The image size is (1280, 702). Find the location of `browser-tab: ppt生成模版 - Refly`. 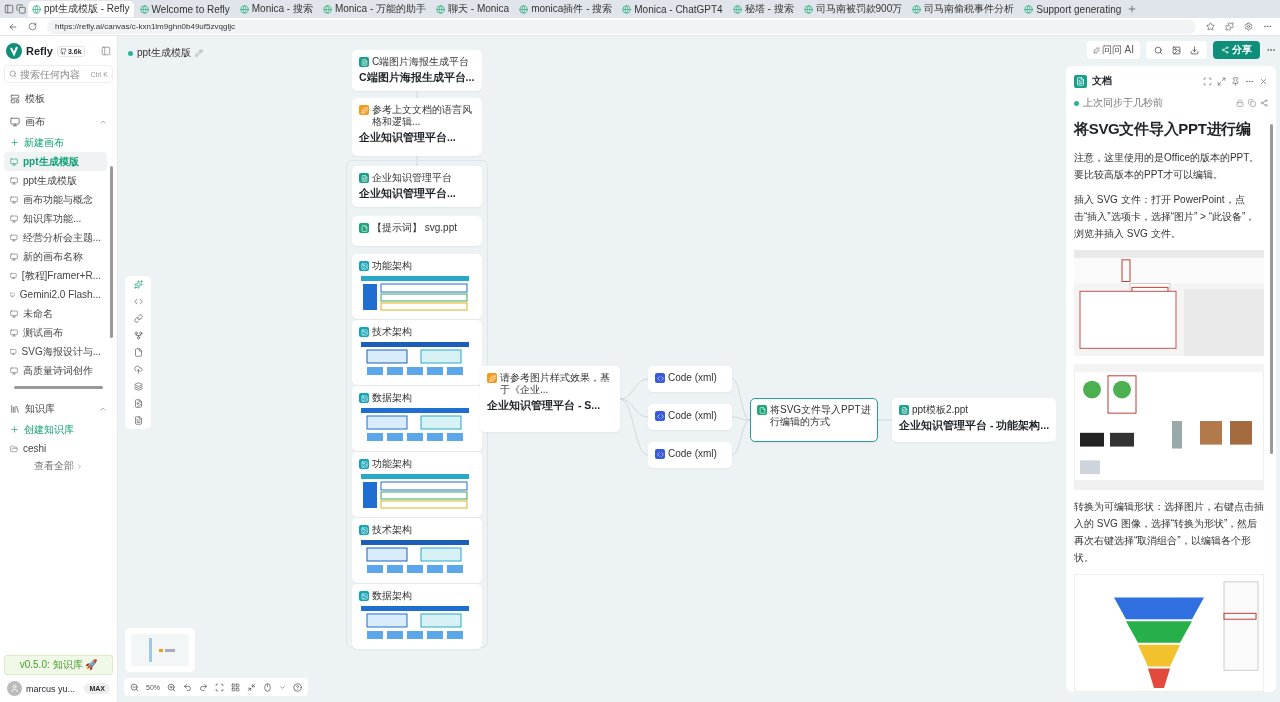

browser-tab: ppt生成模版 - Refly is located at coordinates (81, 9).